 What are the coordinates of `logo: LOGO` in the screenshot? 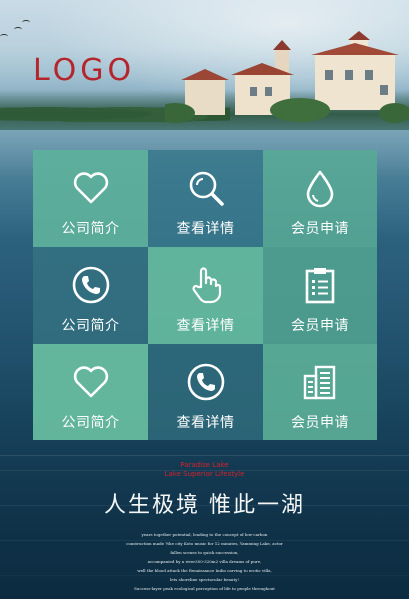 It's located at (84, 70).